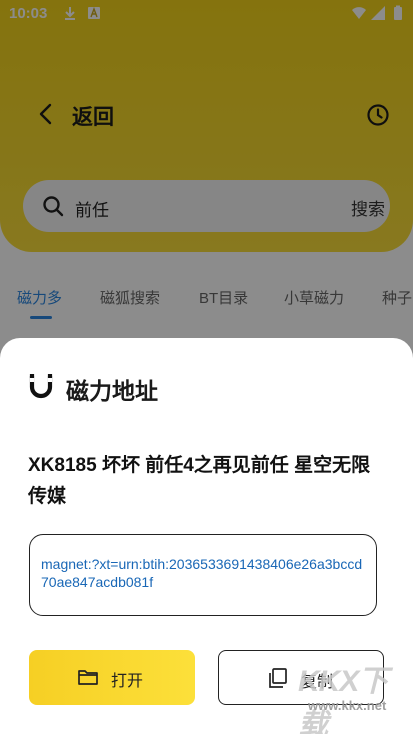 The image size is (413, 734). I want to click on sheet-title: 磁力地址, so click(112, 391).